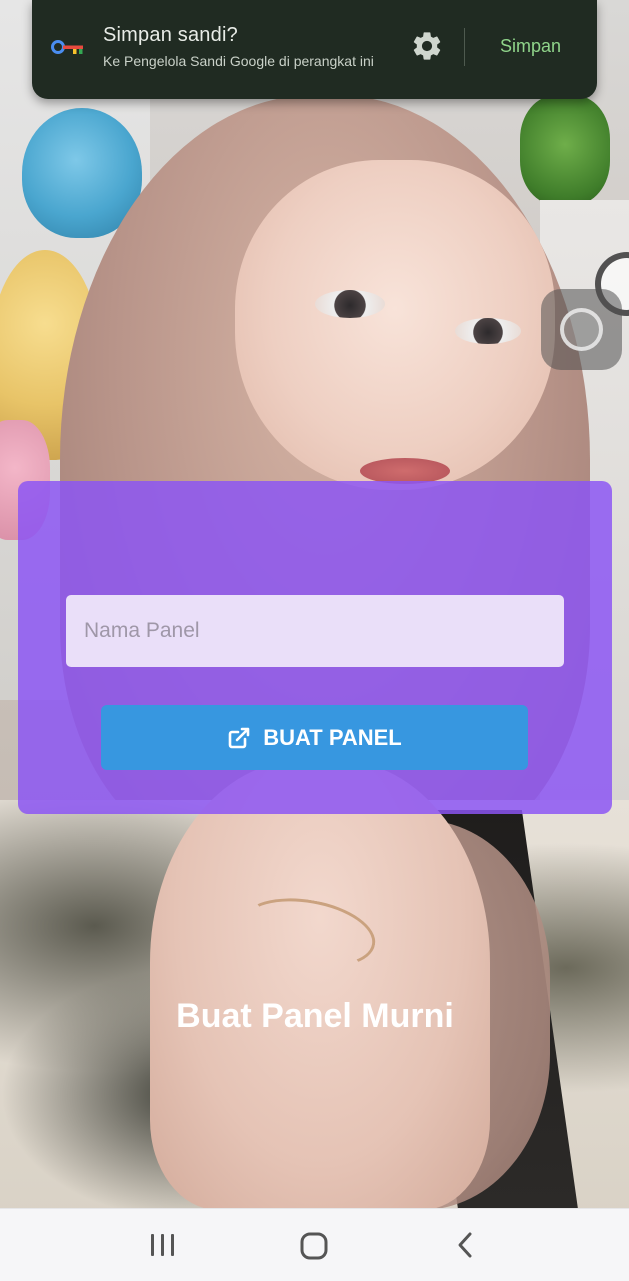 This screenshot has width=629, height=1281. I want to click on home-button, so click(314, 1246).